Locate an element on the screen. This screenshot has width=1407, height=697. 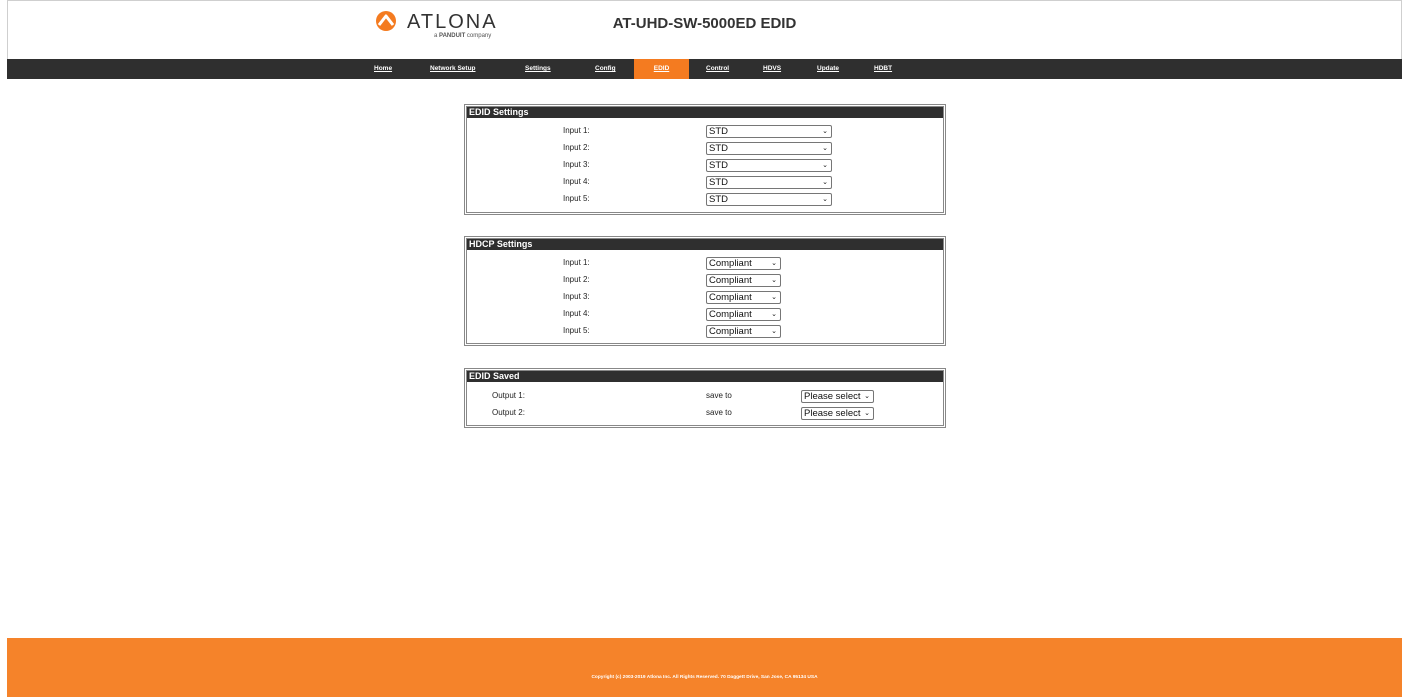
hdcp-row: Input 4: Compliant ⌄ is located at coordinates (705, 314).